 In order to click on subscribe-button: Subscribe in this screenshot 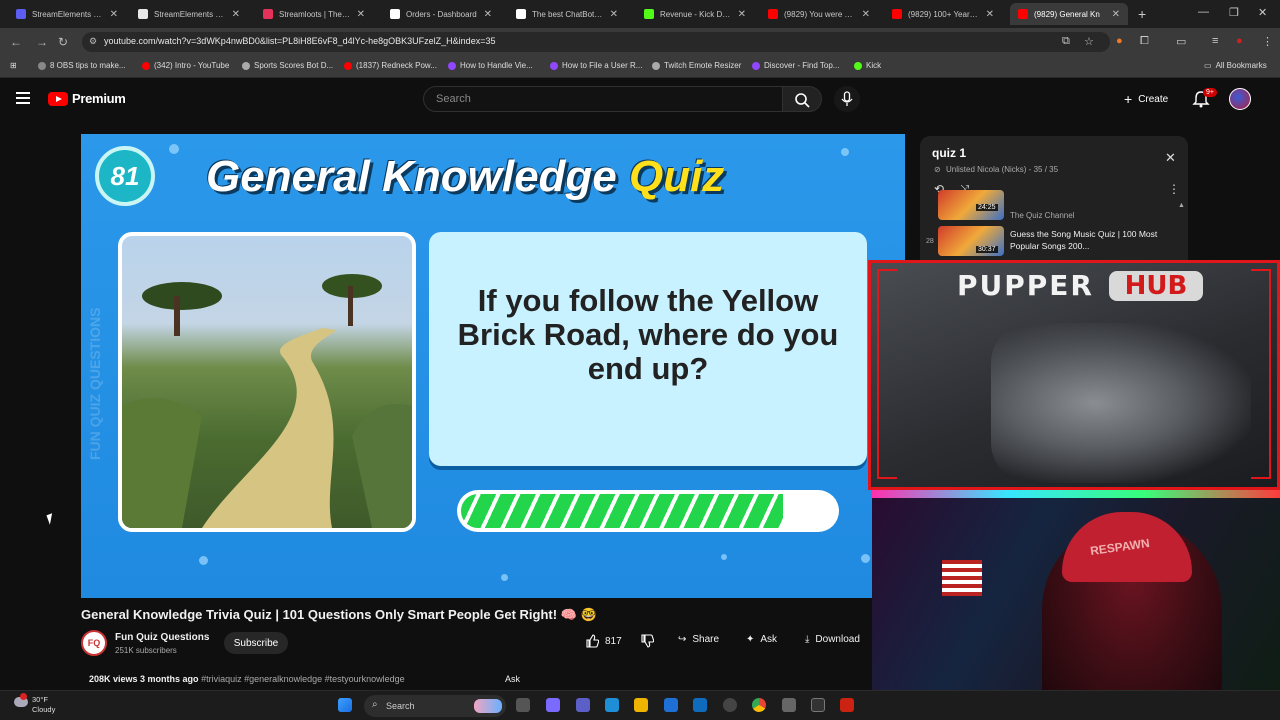, I will do `click(256, 643)`.